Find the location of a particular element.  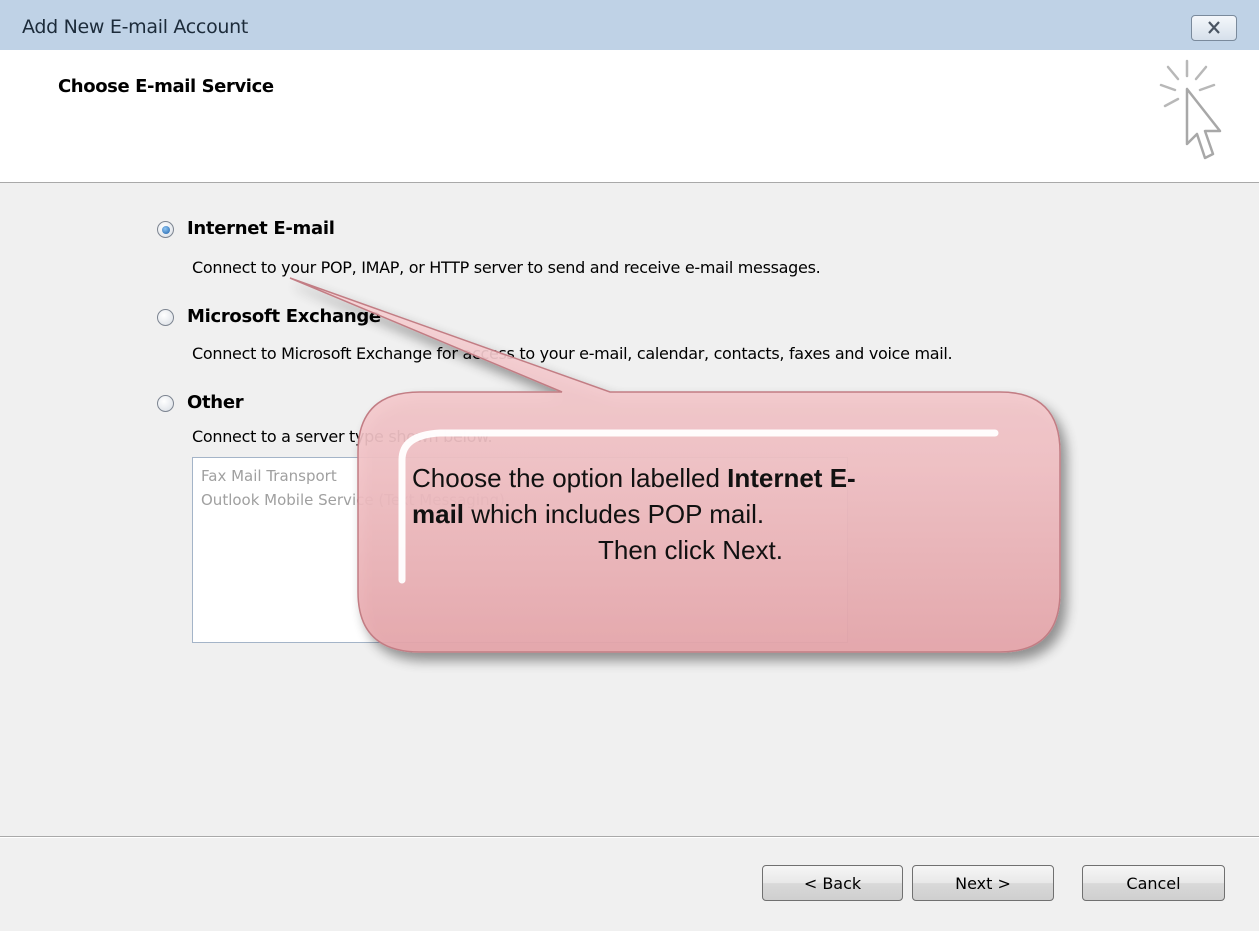

callout-text-suffix: which includes POP mail. is located at coordinates (614, 514).